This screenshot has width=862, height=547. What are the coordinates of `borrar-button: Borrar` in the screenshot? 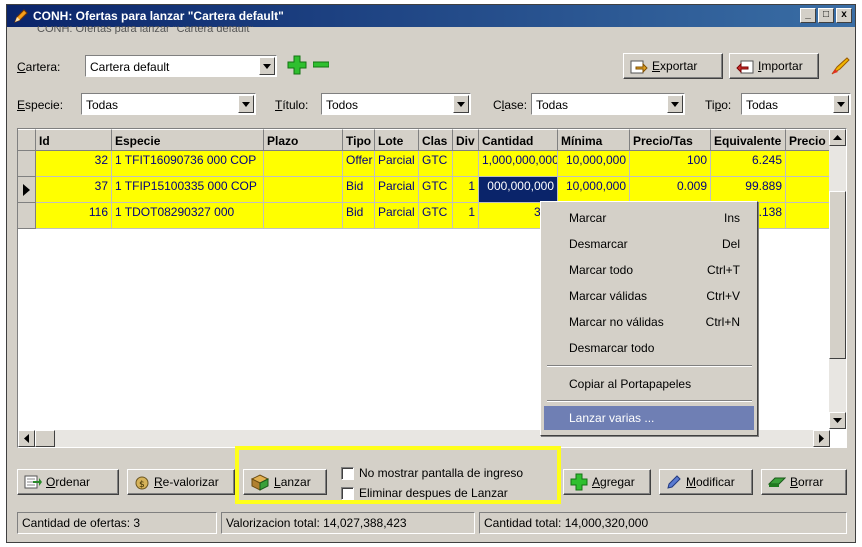 It's located at (804, 482).